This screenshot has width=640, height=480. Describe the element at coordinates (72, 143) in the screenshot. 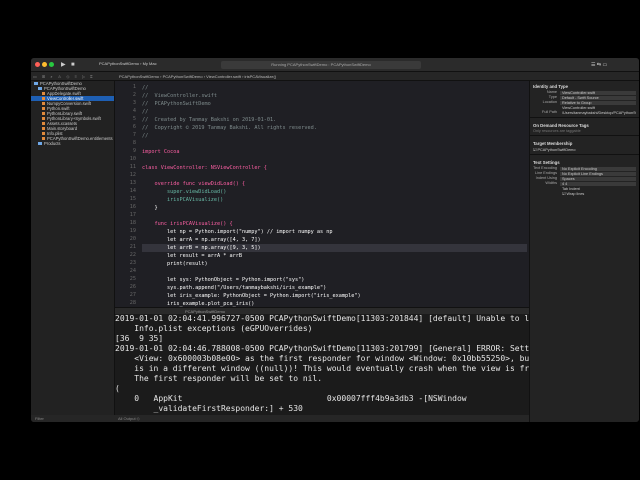

I see `navigator-item: Products` at that location.